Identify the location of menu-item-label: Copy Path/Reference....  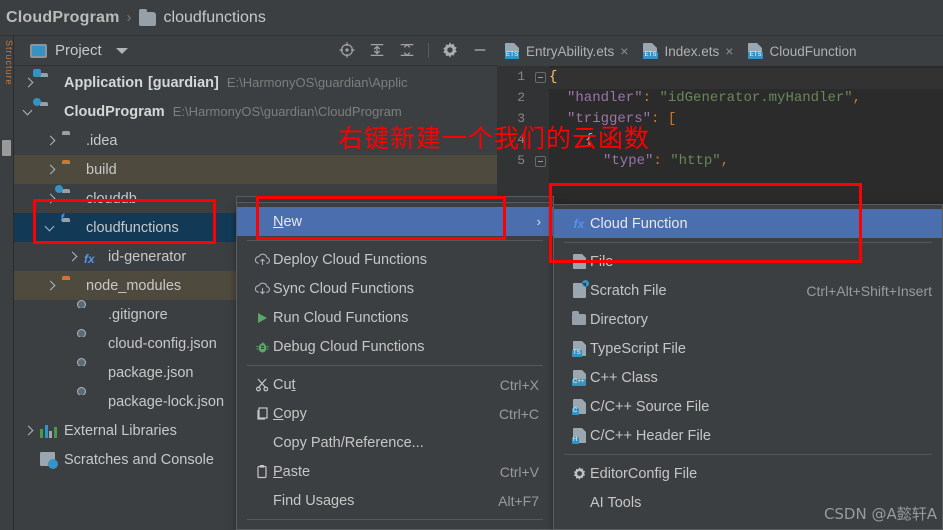
(348, 442).